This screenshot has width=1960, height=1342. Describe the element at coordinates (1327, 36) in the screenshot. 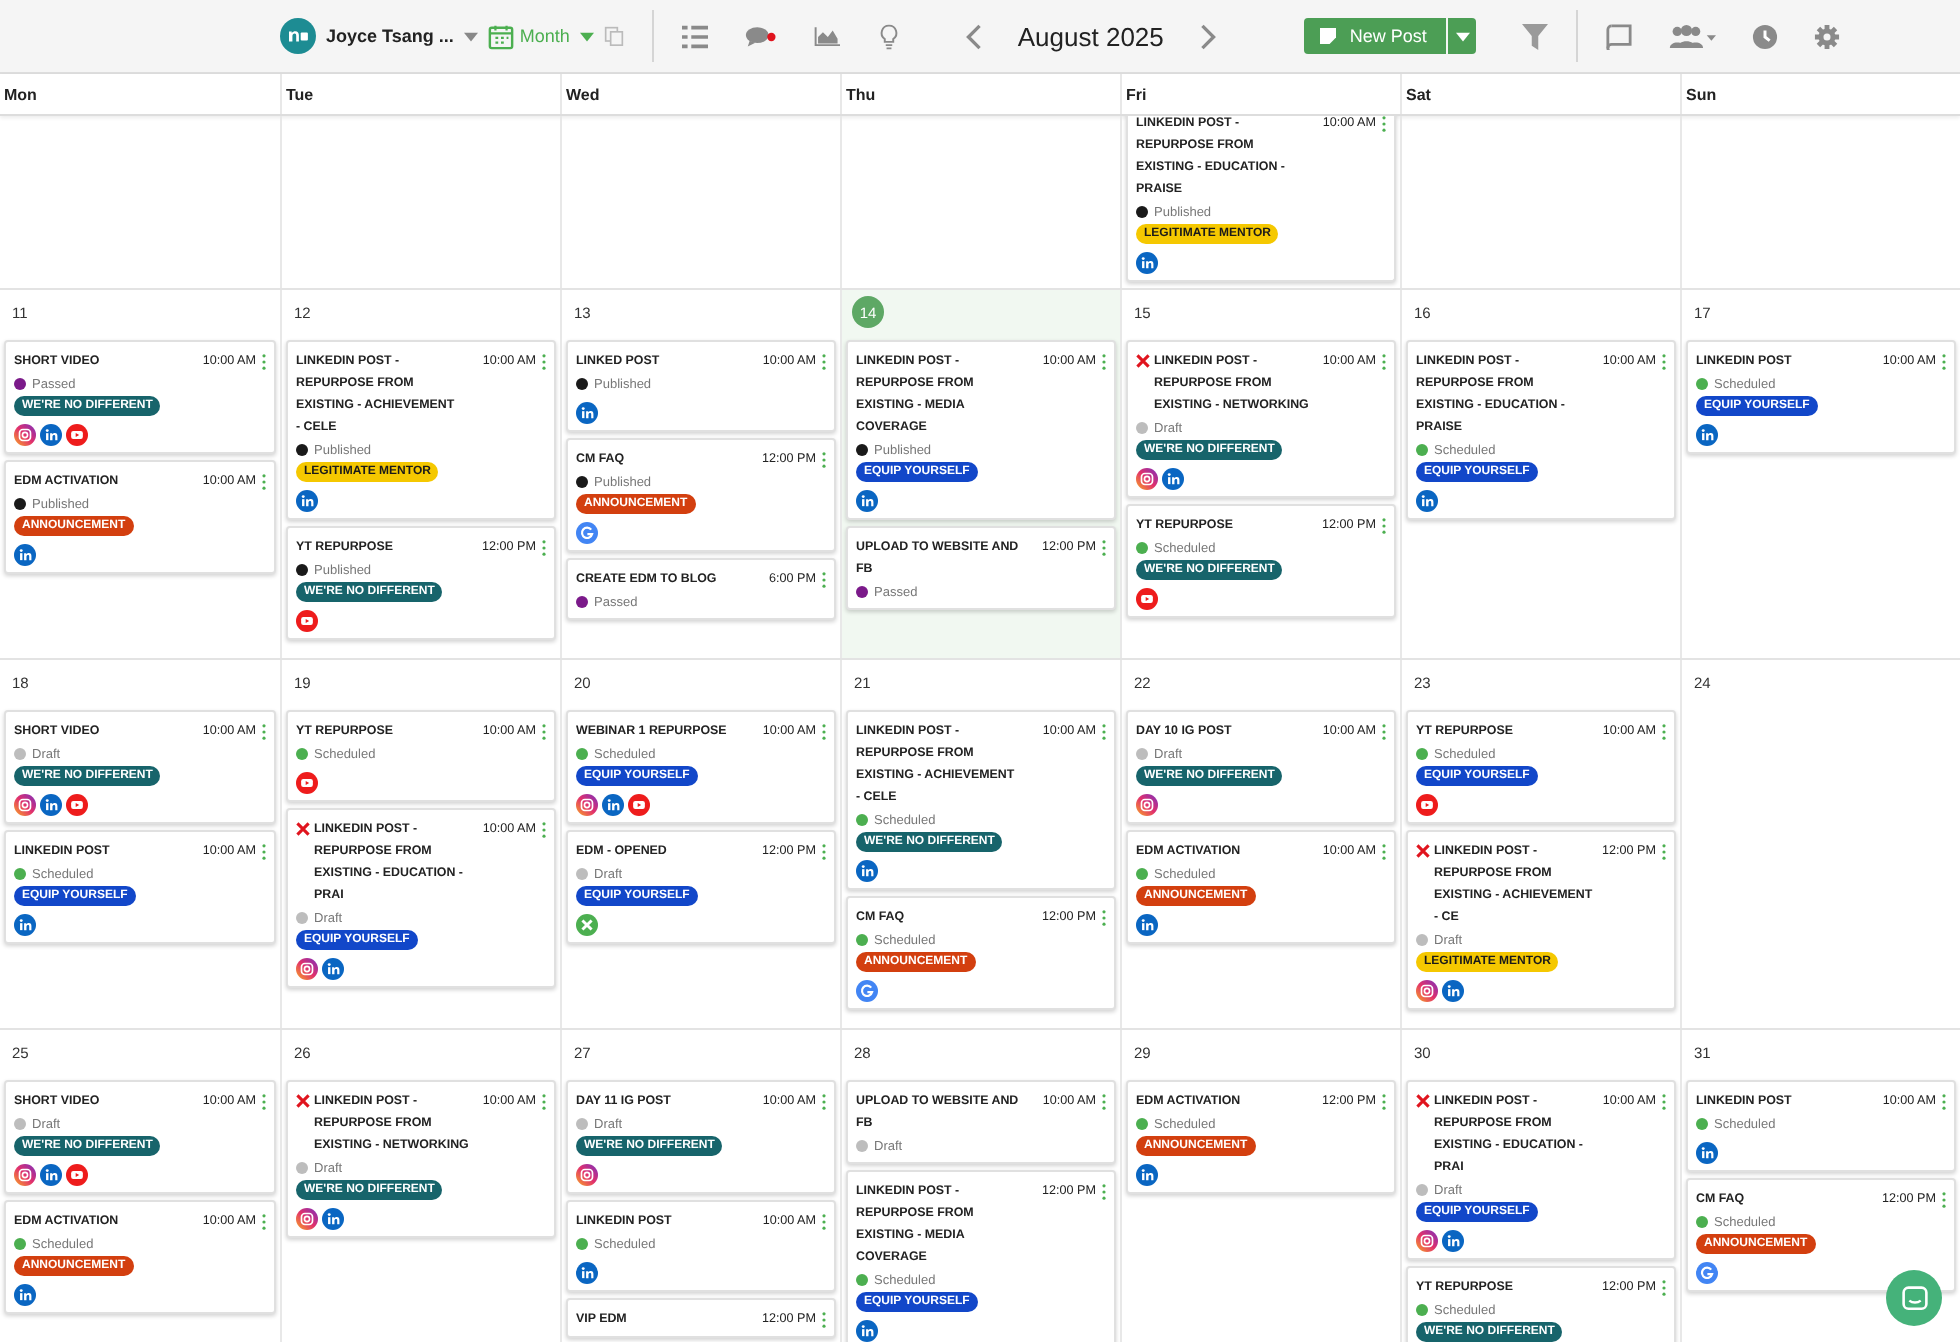

I see `note-icon` at that location.